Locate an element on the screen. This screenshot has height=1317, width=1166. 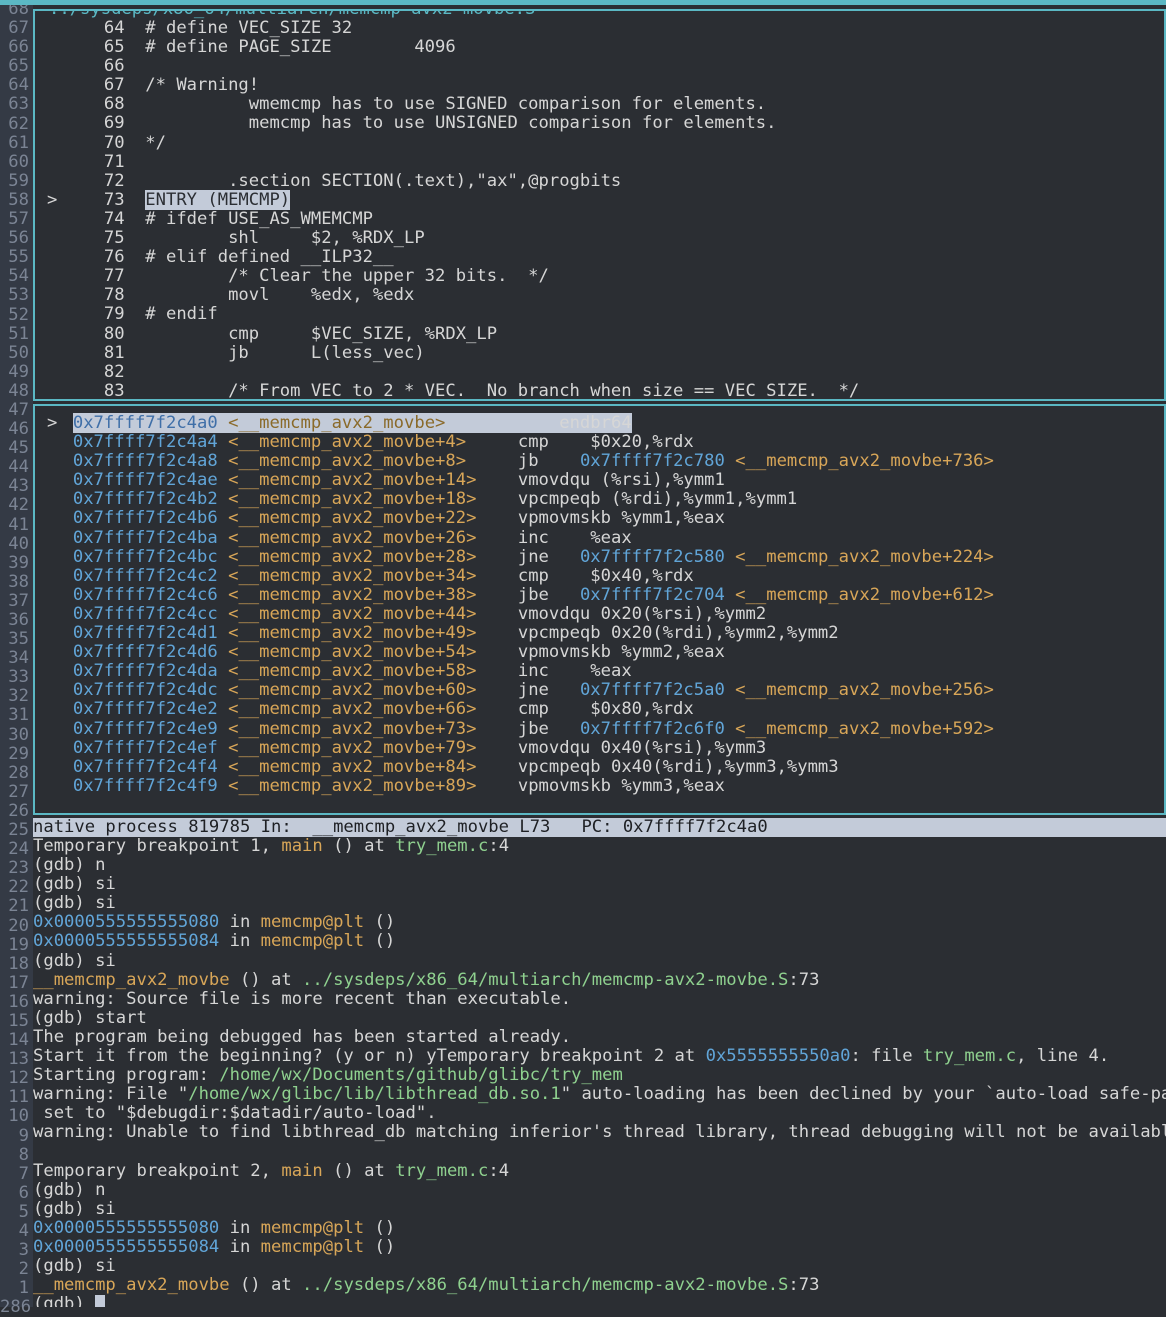
source-line-number: 82 is located at coordinates (104, 371).